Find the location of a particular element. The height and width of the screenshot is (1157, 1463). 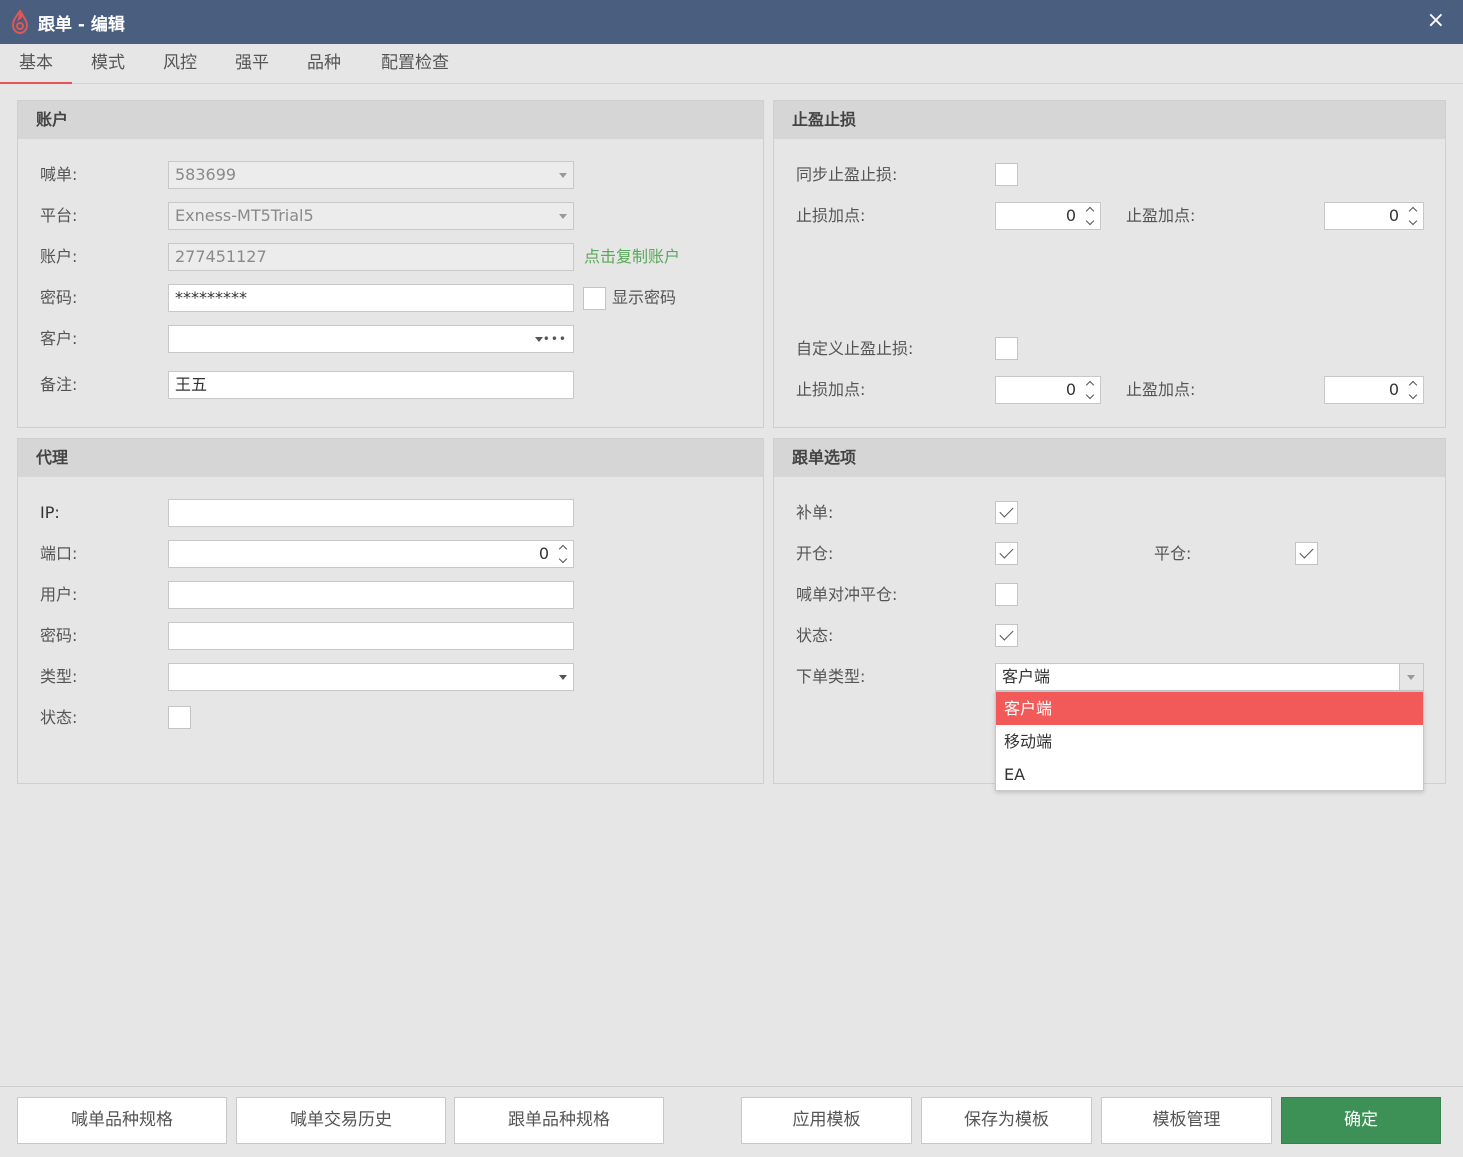

tab-mode: 模式 is located at coordinates (108, 64).